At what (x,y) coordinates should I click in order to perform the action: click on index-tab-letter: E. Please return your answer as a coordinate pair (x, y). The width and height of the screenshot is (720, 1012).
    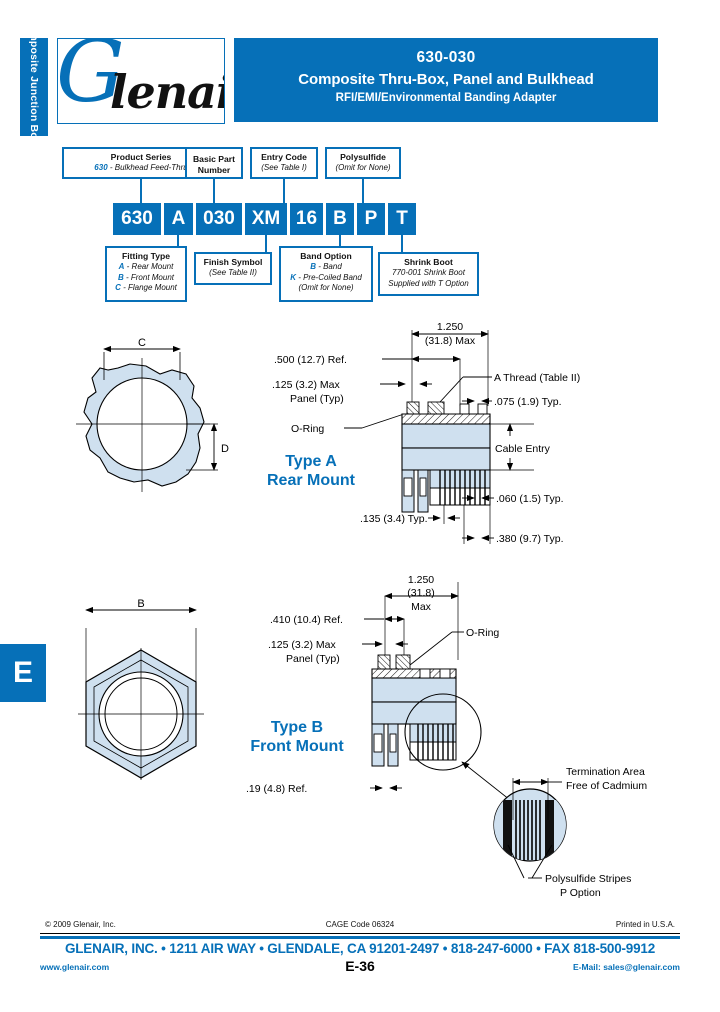
    Looking at the image, I should click on (22, 672).